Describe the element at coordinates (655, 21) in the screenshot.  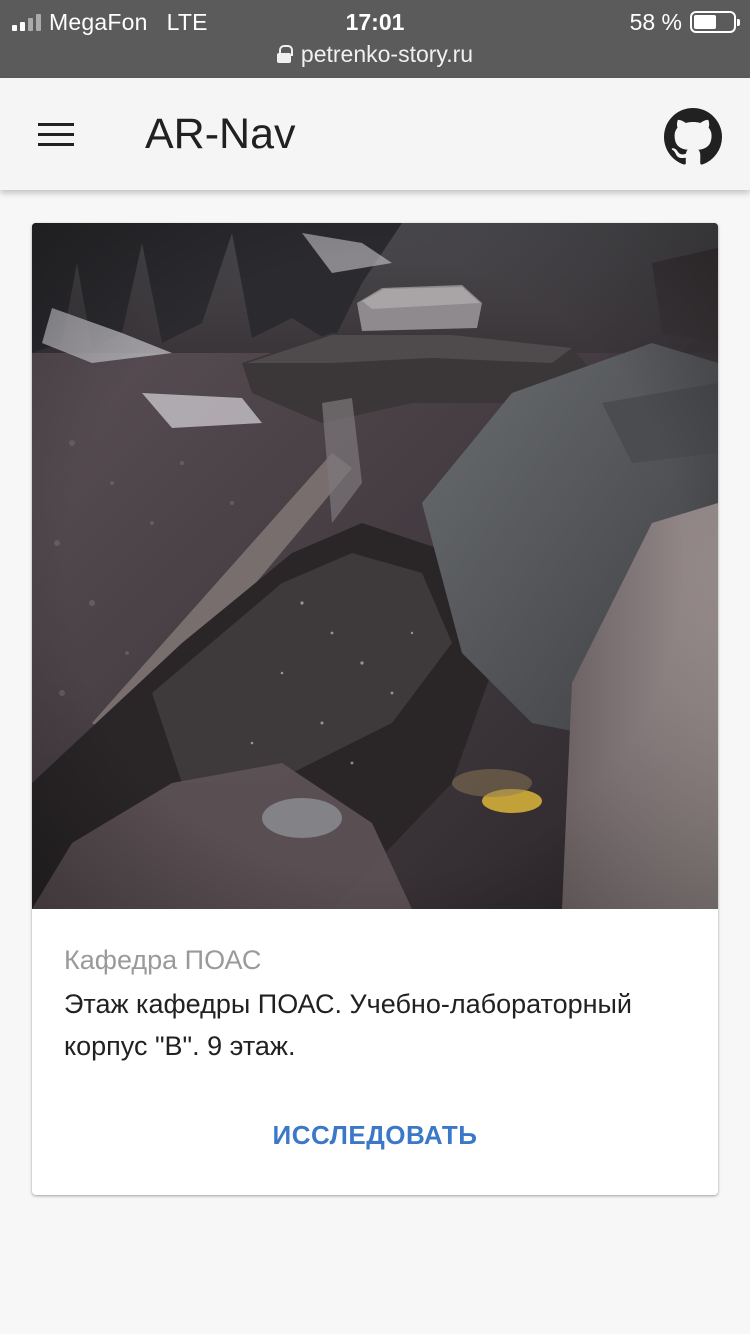
I see `battery-percent: 58 %` at that location.